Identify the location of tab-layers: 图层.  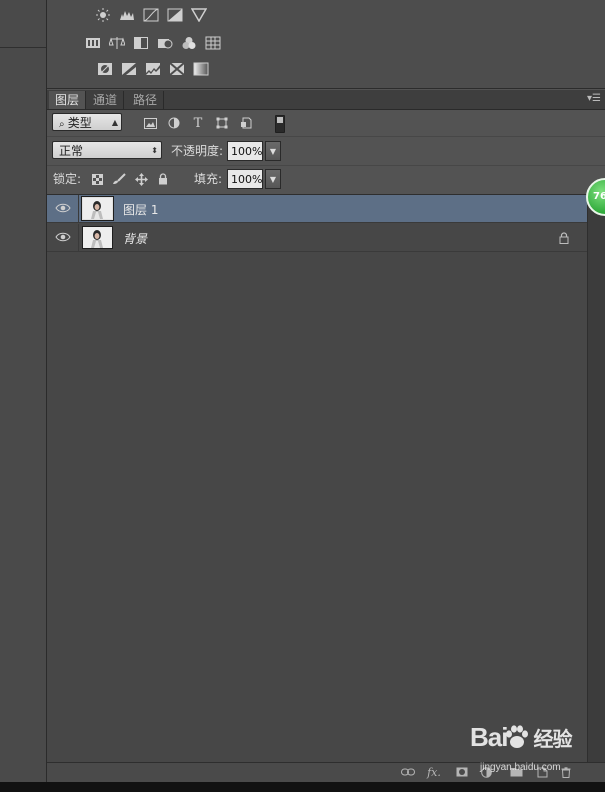
(68, 100).